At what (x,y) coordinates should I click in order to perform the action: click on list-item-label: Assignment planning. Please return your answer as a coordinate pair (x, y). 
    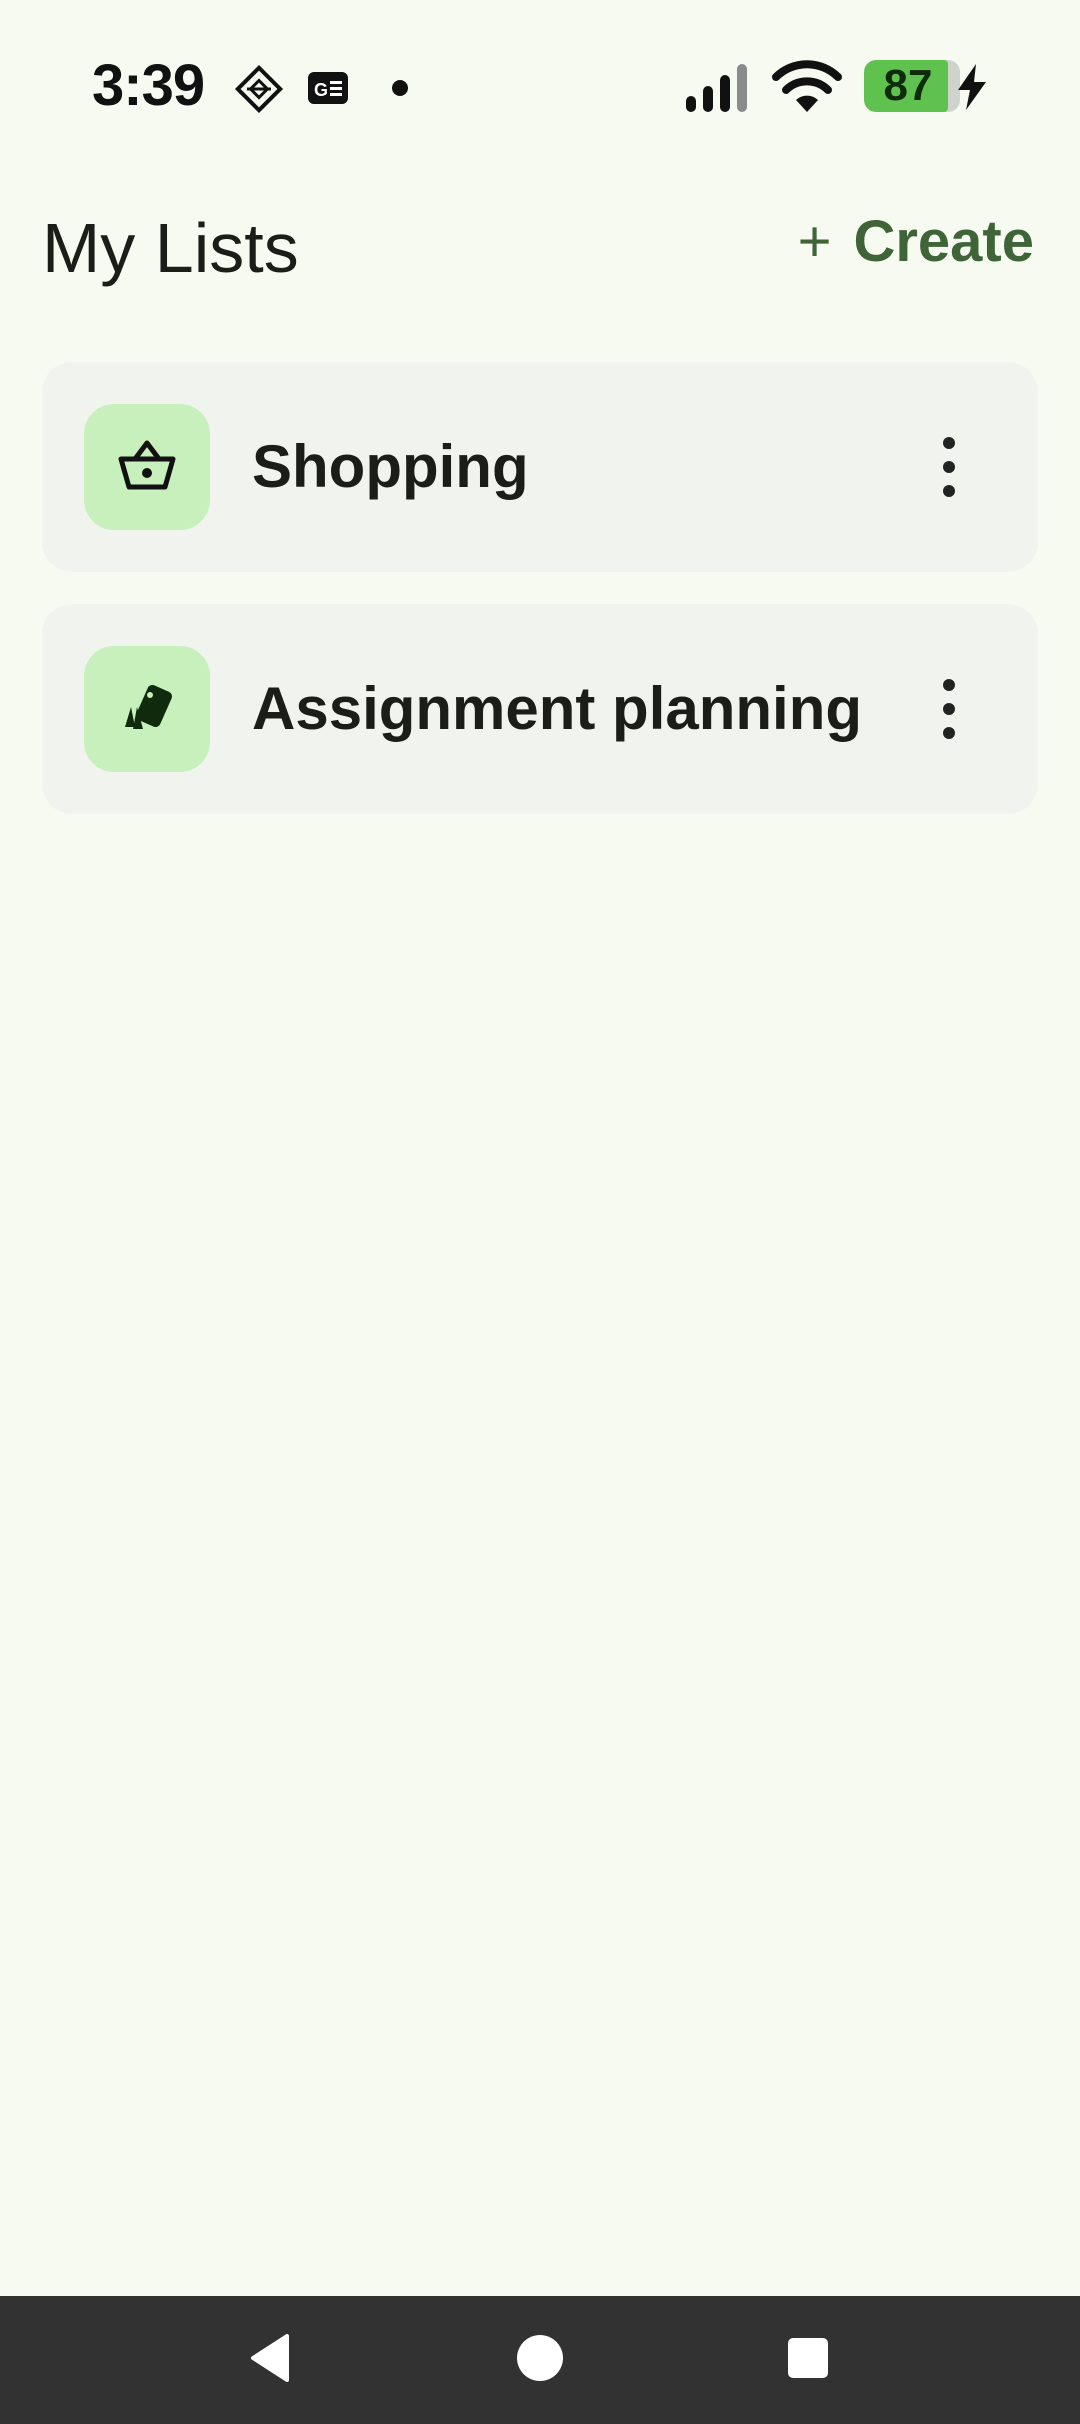
    Looking at the image, I should click on (557, 708).